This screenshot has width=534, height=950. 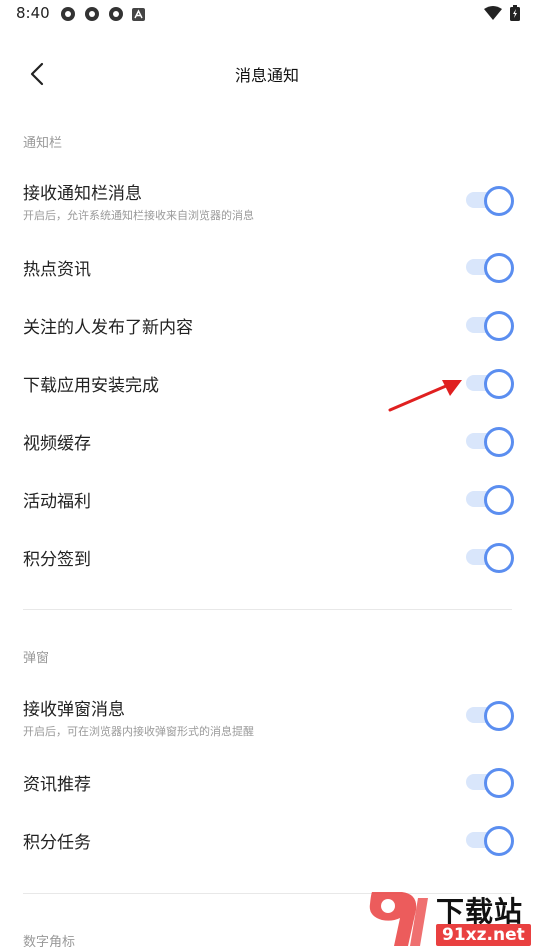 I want to click on annotation-arrow-icon, so click(x=425, y=396).